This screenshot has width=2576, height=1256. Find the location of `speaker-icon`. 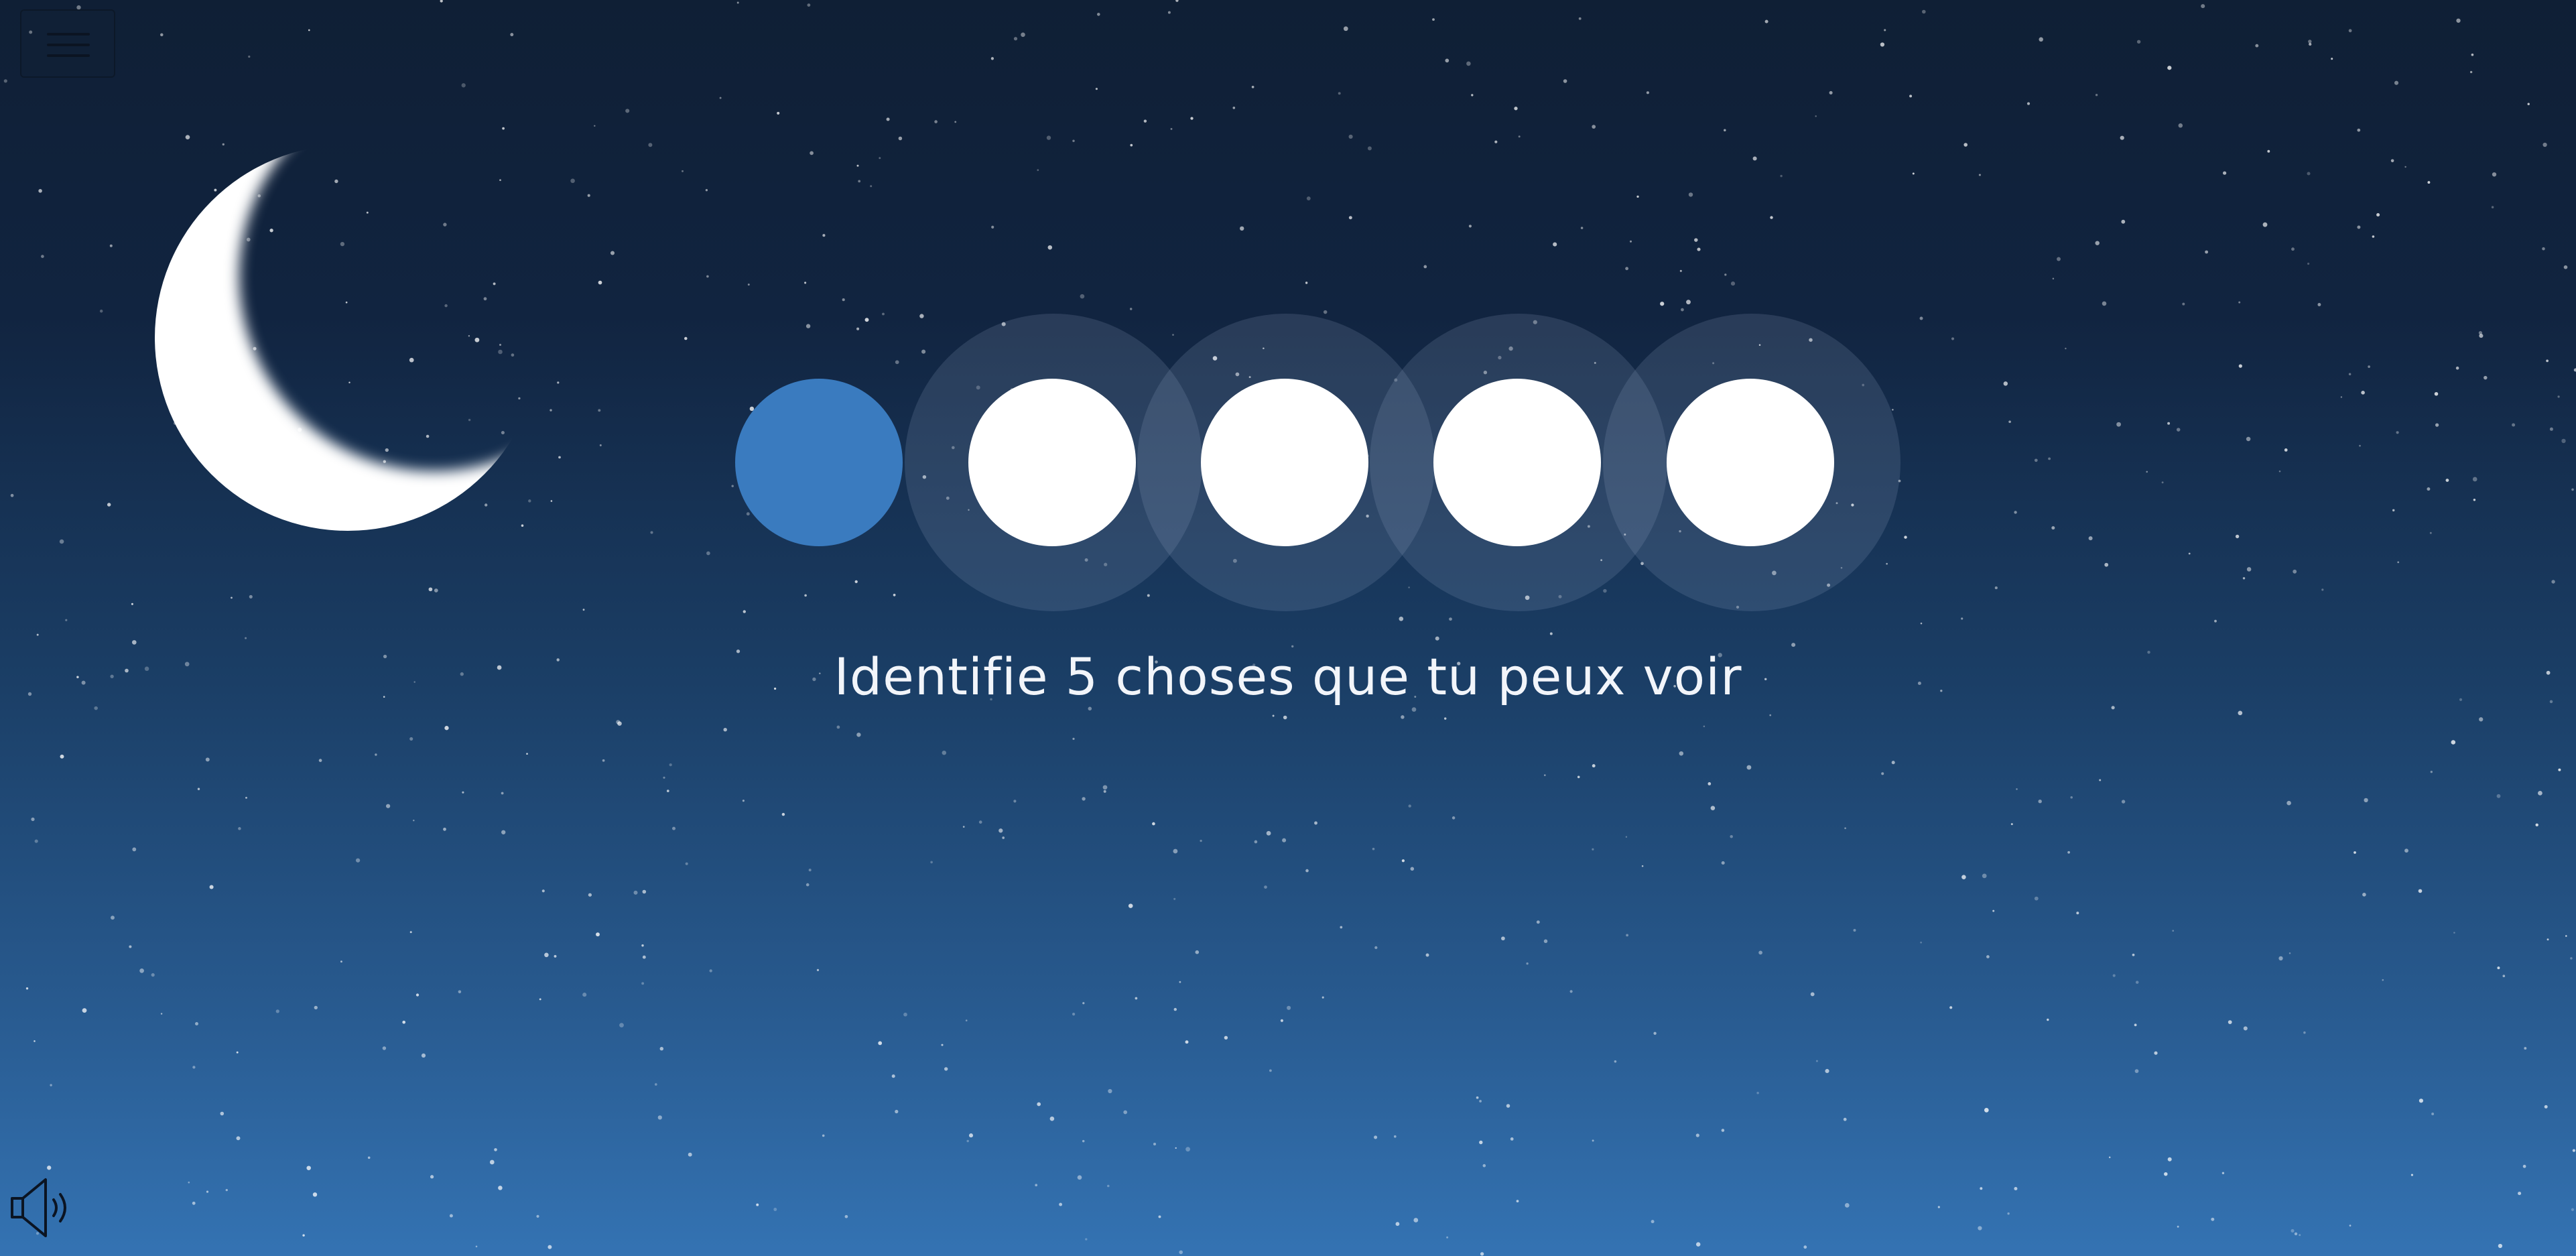

speaker-icon is located at coordinates (38, 1207).